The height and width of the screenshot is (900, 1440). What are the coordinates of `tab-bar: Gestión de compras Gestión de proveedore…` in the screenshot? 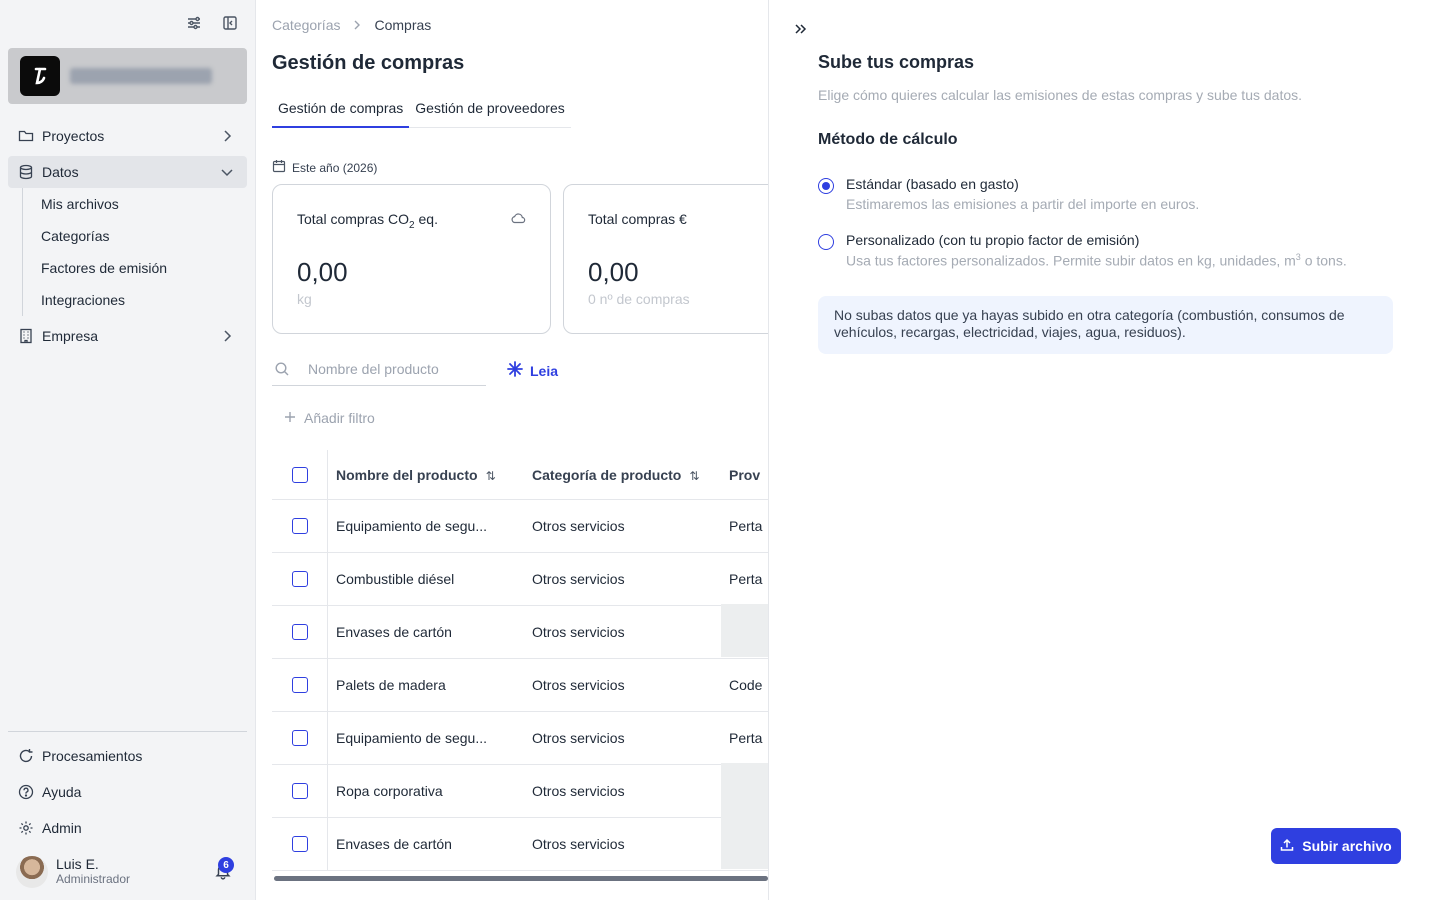 It's located at (421, 112).